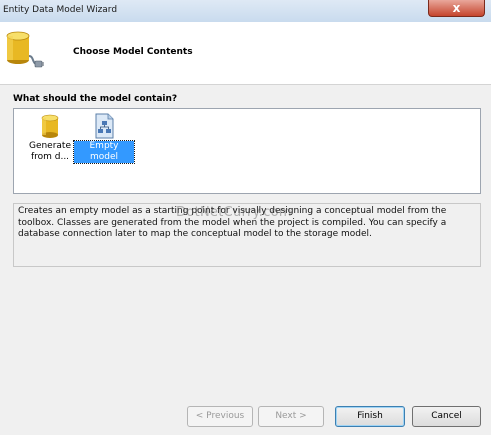 The height and width of the screenshot is (435, 491). Describe the element at coordinates (446, 416) in the screenshot. I see `cancel-button: Cancel` at that location.